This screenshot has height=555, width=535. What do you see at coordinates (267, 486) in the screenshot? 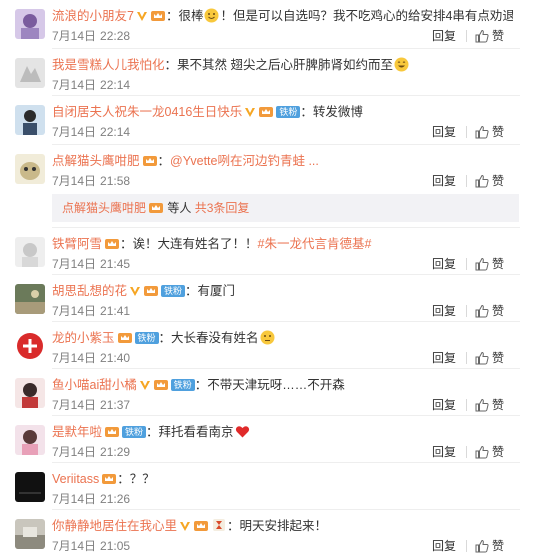
I see `comment-item: Veriitass：？？ 7月14日 21:26` at bounding box center [267, 486].